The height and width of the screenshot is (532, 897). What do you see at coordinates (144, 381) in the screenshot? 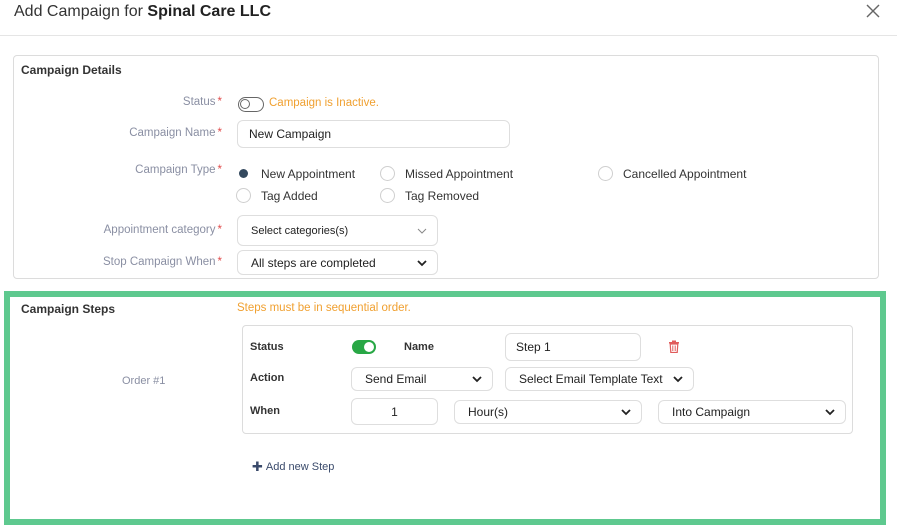
I see `step-order-label: Order #1` at bounding box center [144, 381].